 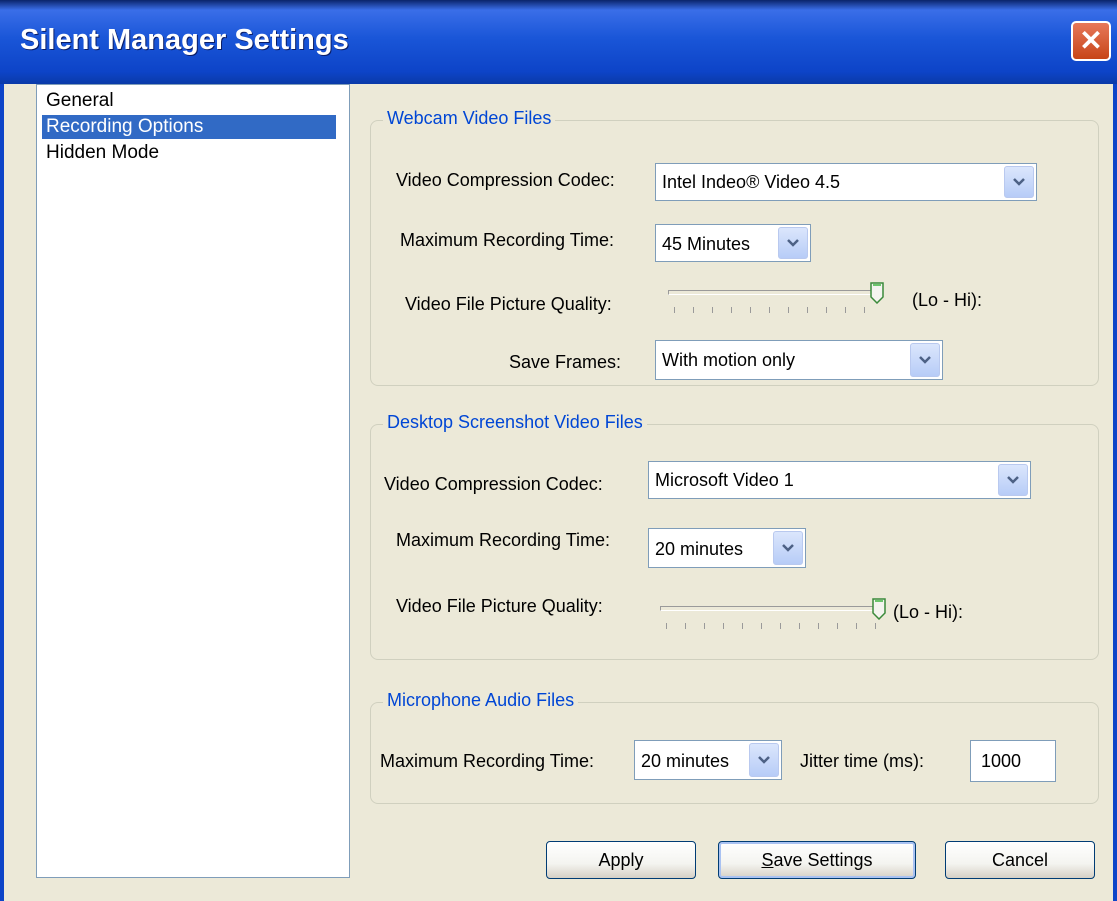 I want to click on window-frame-right, so click(x=1115, y=492).